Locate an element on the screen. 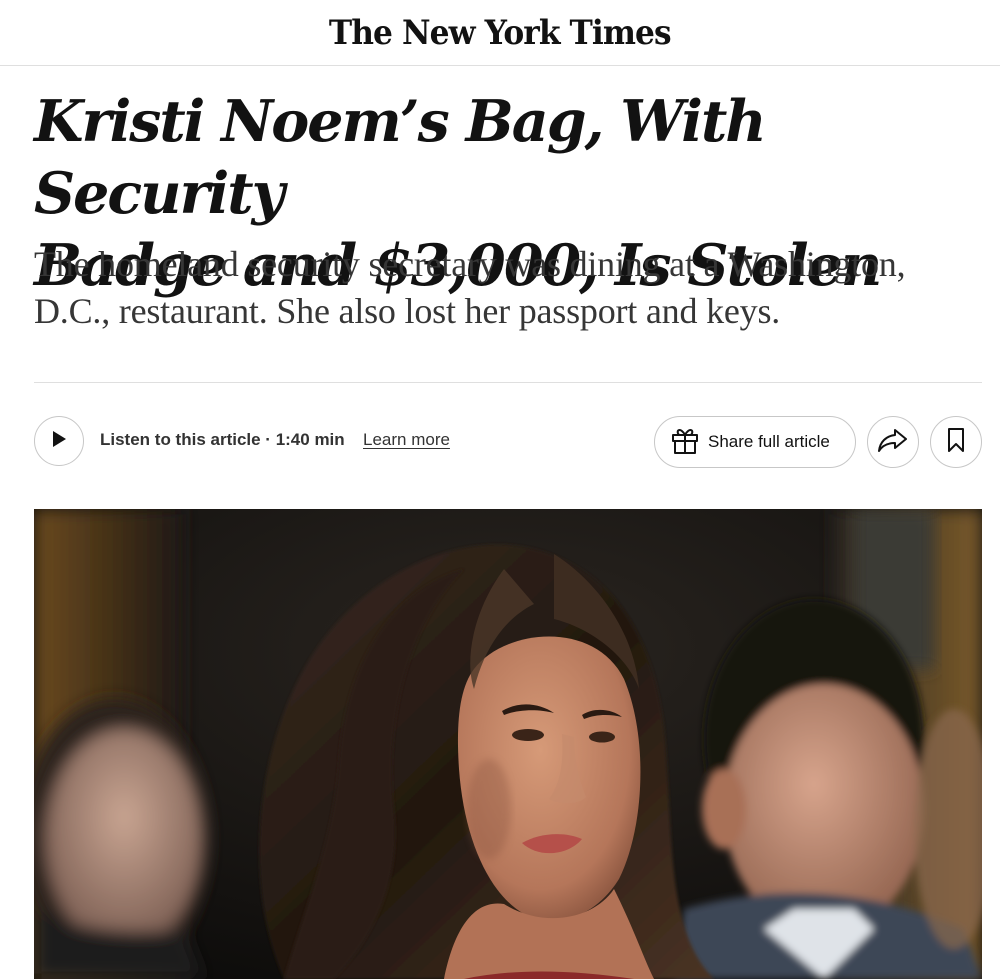 This screenshot has width=1000, height=979. nyt-logo: The New York Times is located at coordinates (500, 33).